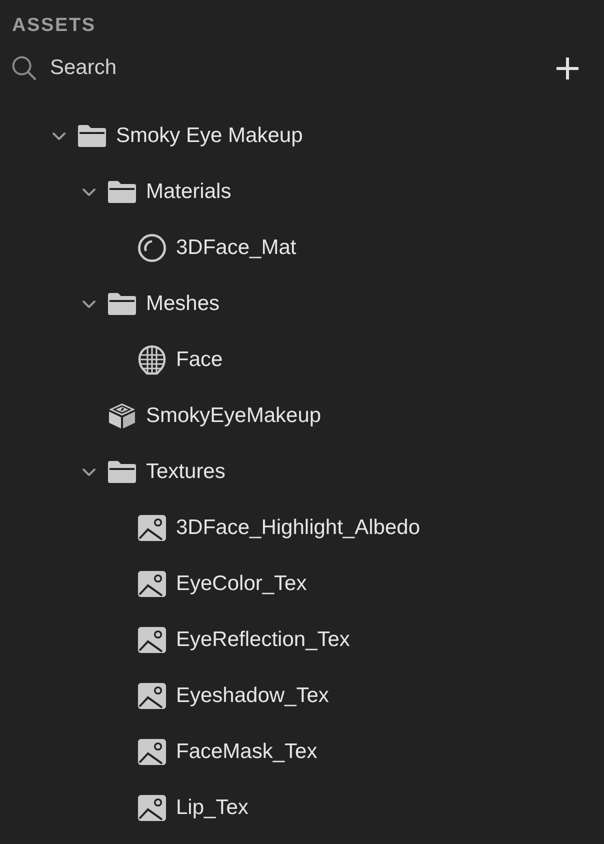 This screenshot has height=844, width=604. Describe the element at coordinates (247, 752) in the screenshot. I see `asset-name: FaceMask_Tex` at that location.